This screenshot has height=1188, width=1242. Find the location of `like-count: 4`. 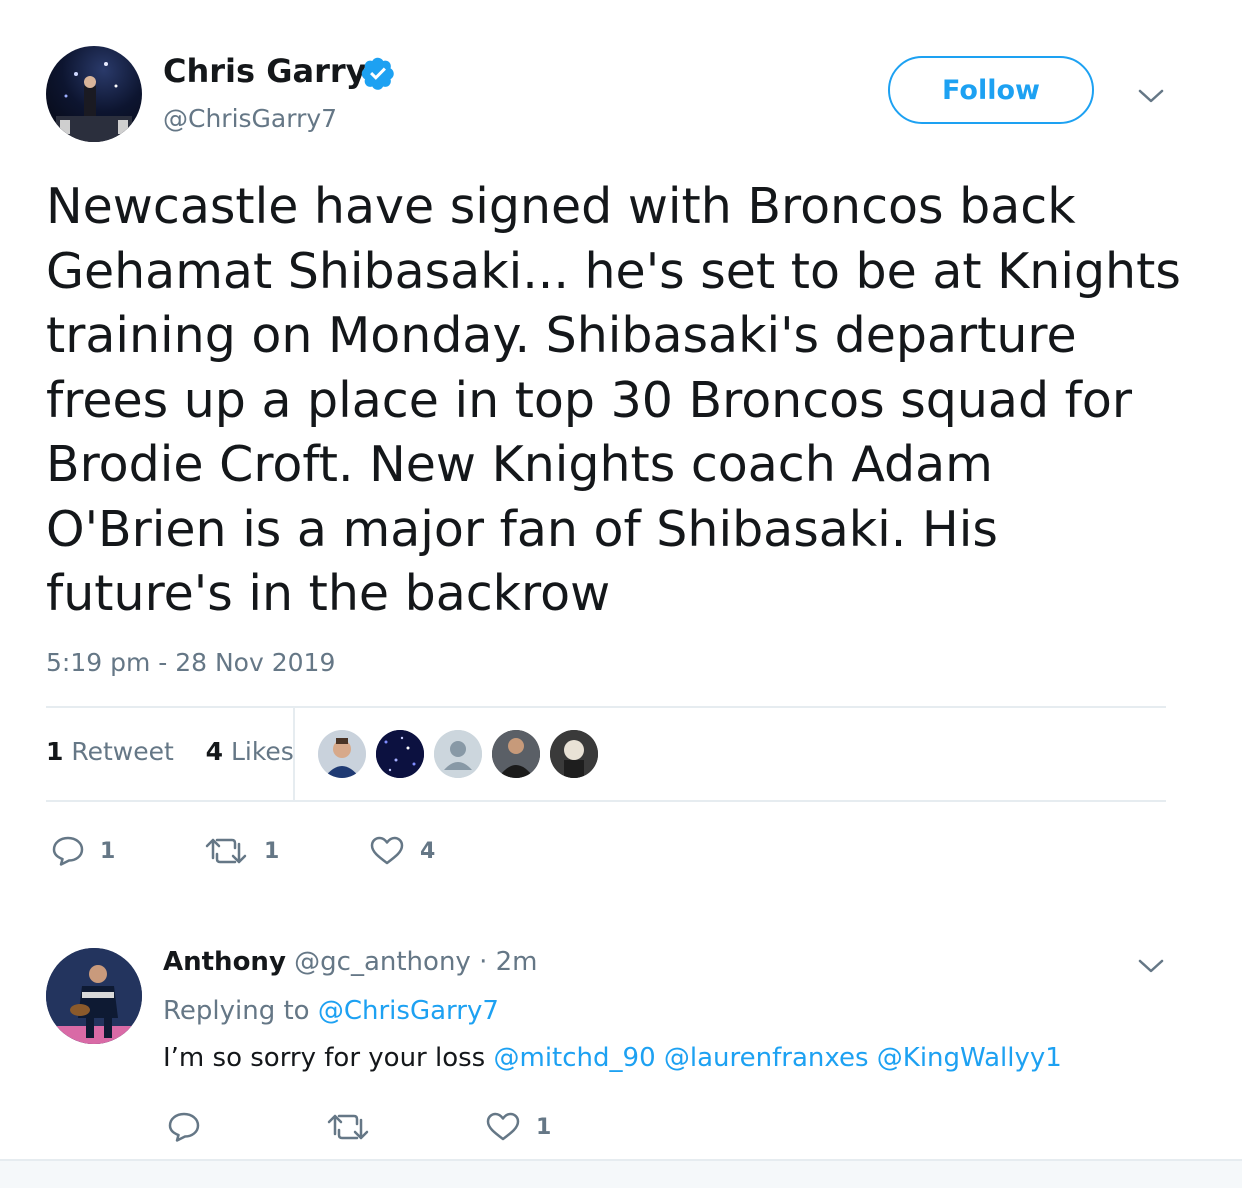

like-count: 4 is located at coordinates (428, 851).